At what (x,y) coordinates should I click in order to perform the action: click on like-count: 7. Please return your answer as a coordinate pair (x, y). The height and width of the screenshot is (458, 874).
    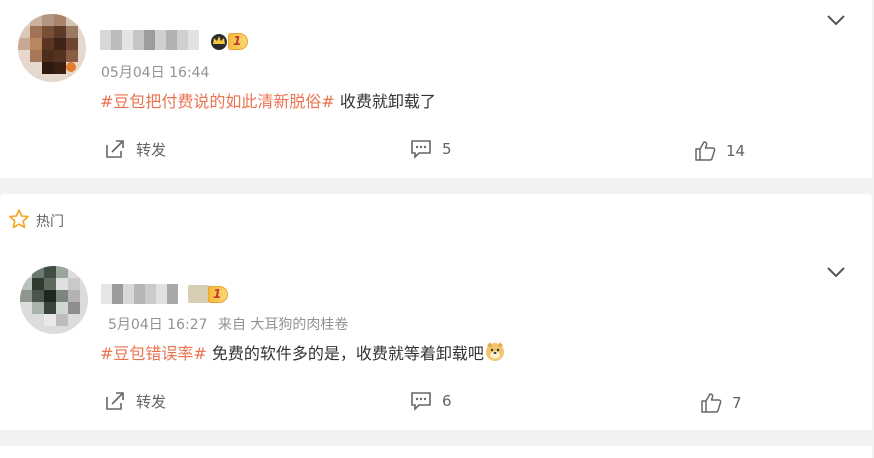
    Looking at the image, I should click on (737, 403).